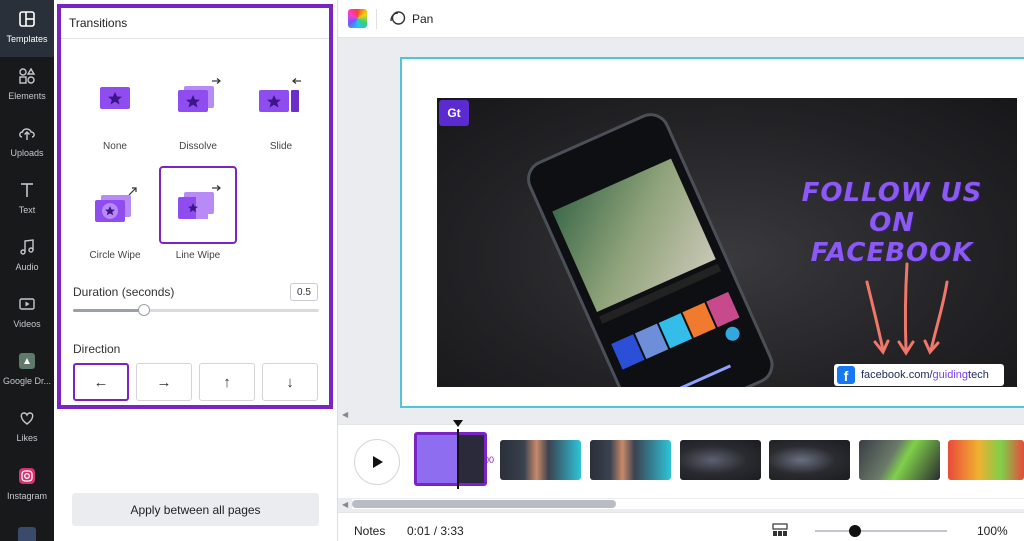  Describe the element at coordinates (846, 375) in the screenshot. I see `facebook-icon: f` at that location.